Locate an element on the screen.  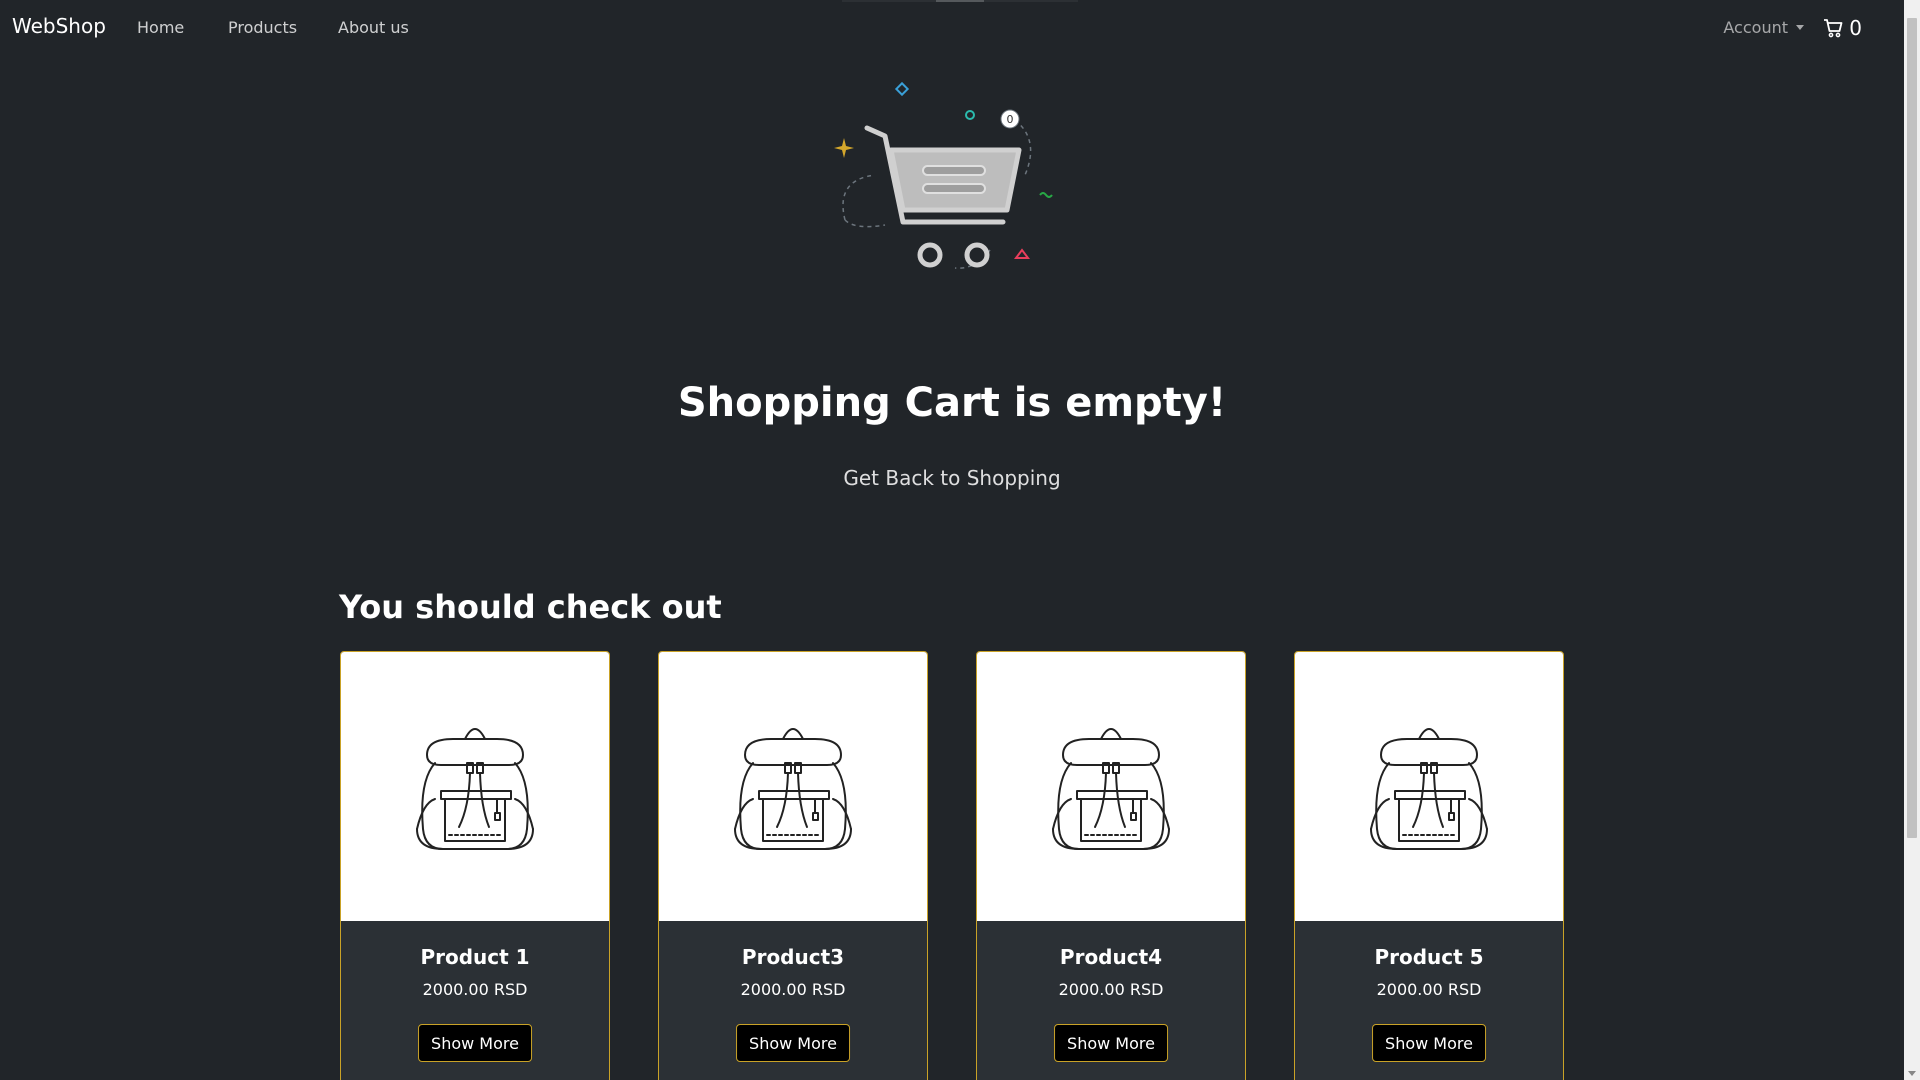
cart-count: 0 is located at coordinates (1855, 28).